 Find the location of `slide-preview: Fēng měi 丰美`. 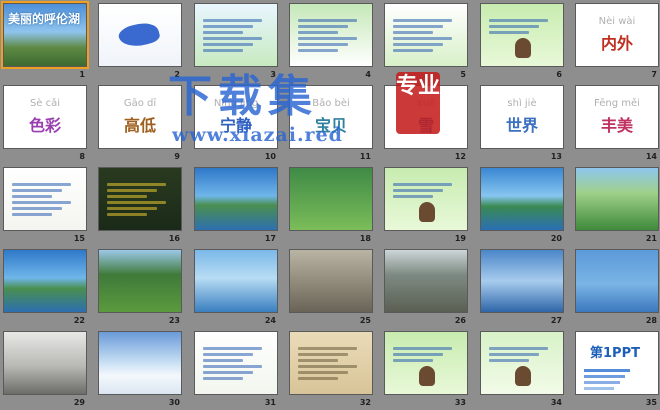

slide-preview: Fēng měi 丰美 is located at coordinates (617, 117).